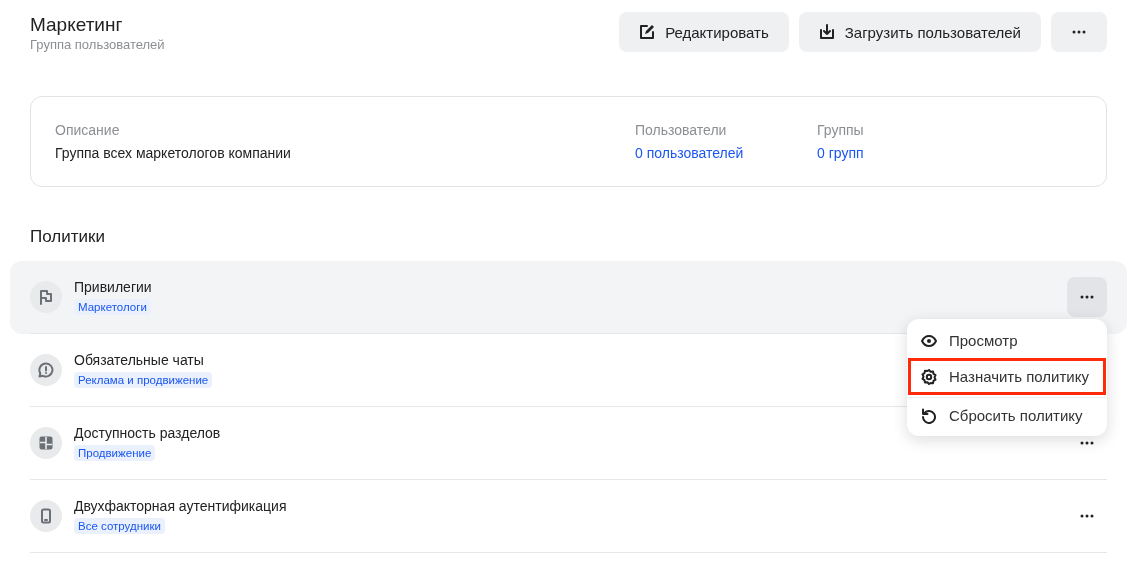  What do you see at coordinates (143, 380) in the screenshot?
I see `policy-tag: Реклама и продвижение` at bounding box center [143, 380].